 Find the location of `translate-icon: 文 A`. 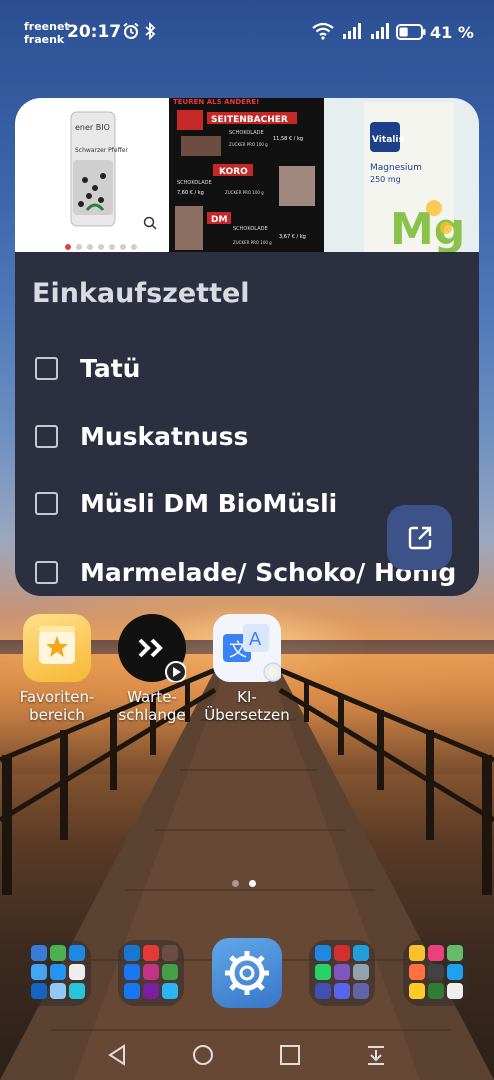

translate-icon: 文 A is located at coordinates (248, 648).